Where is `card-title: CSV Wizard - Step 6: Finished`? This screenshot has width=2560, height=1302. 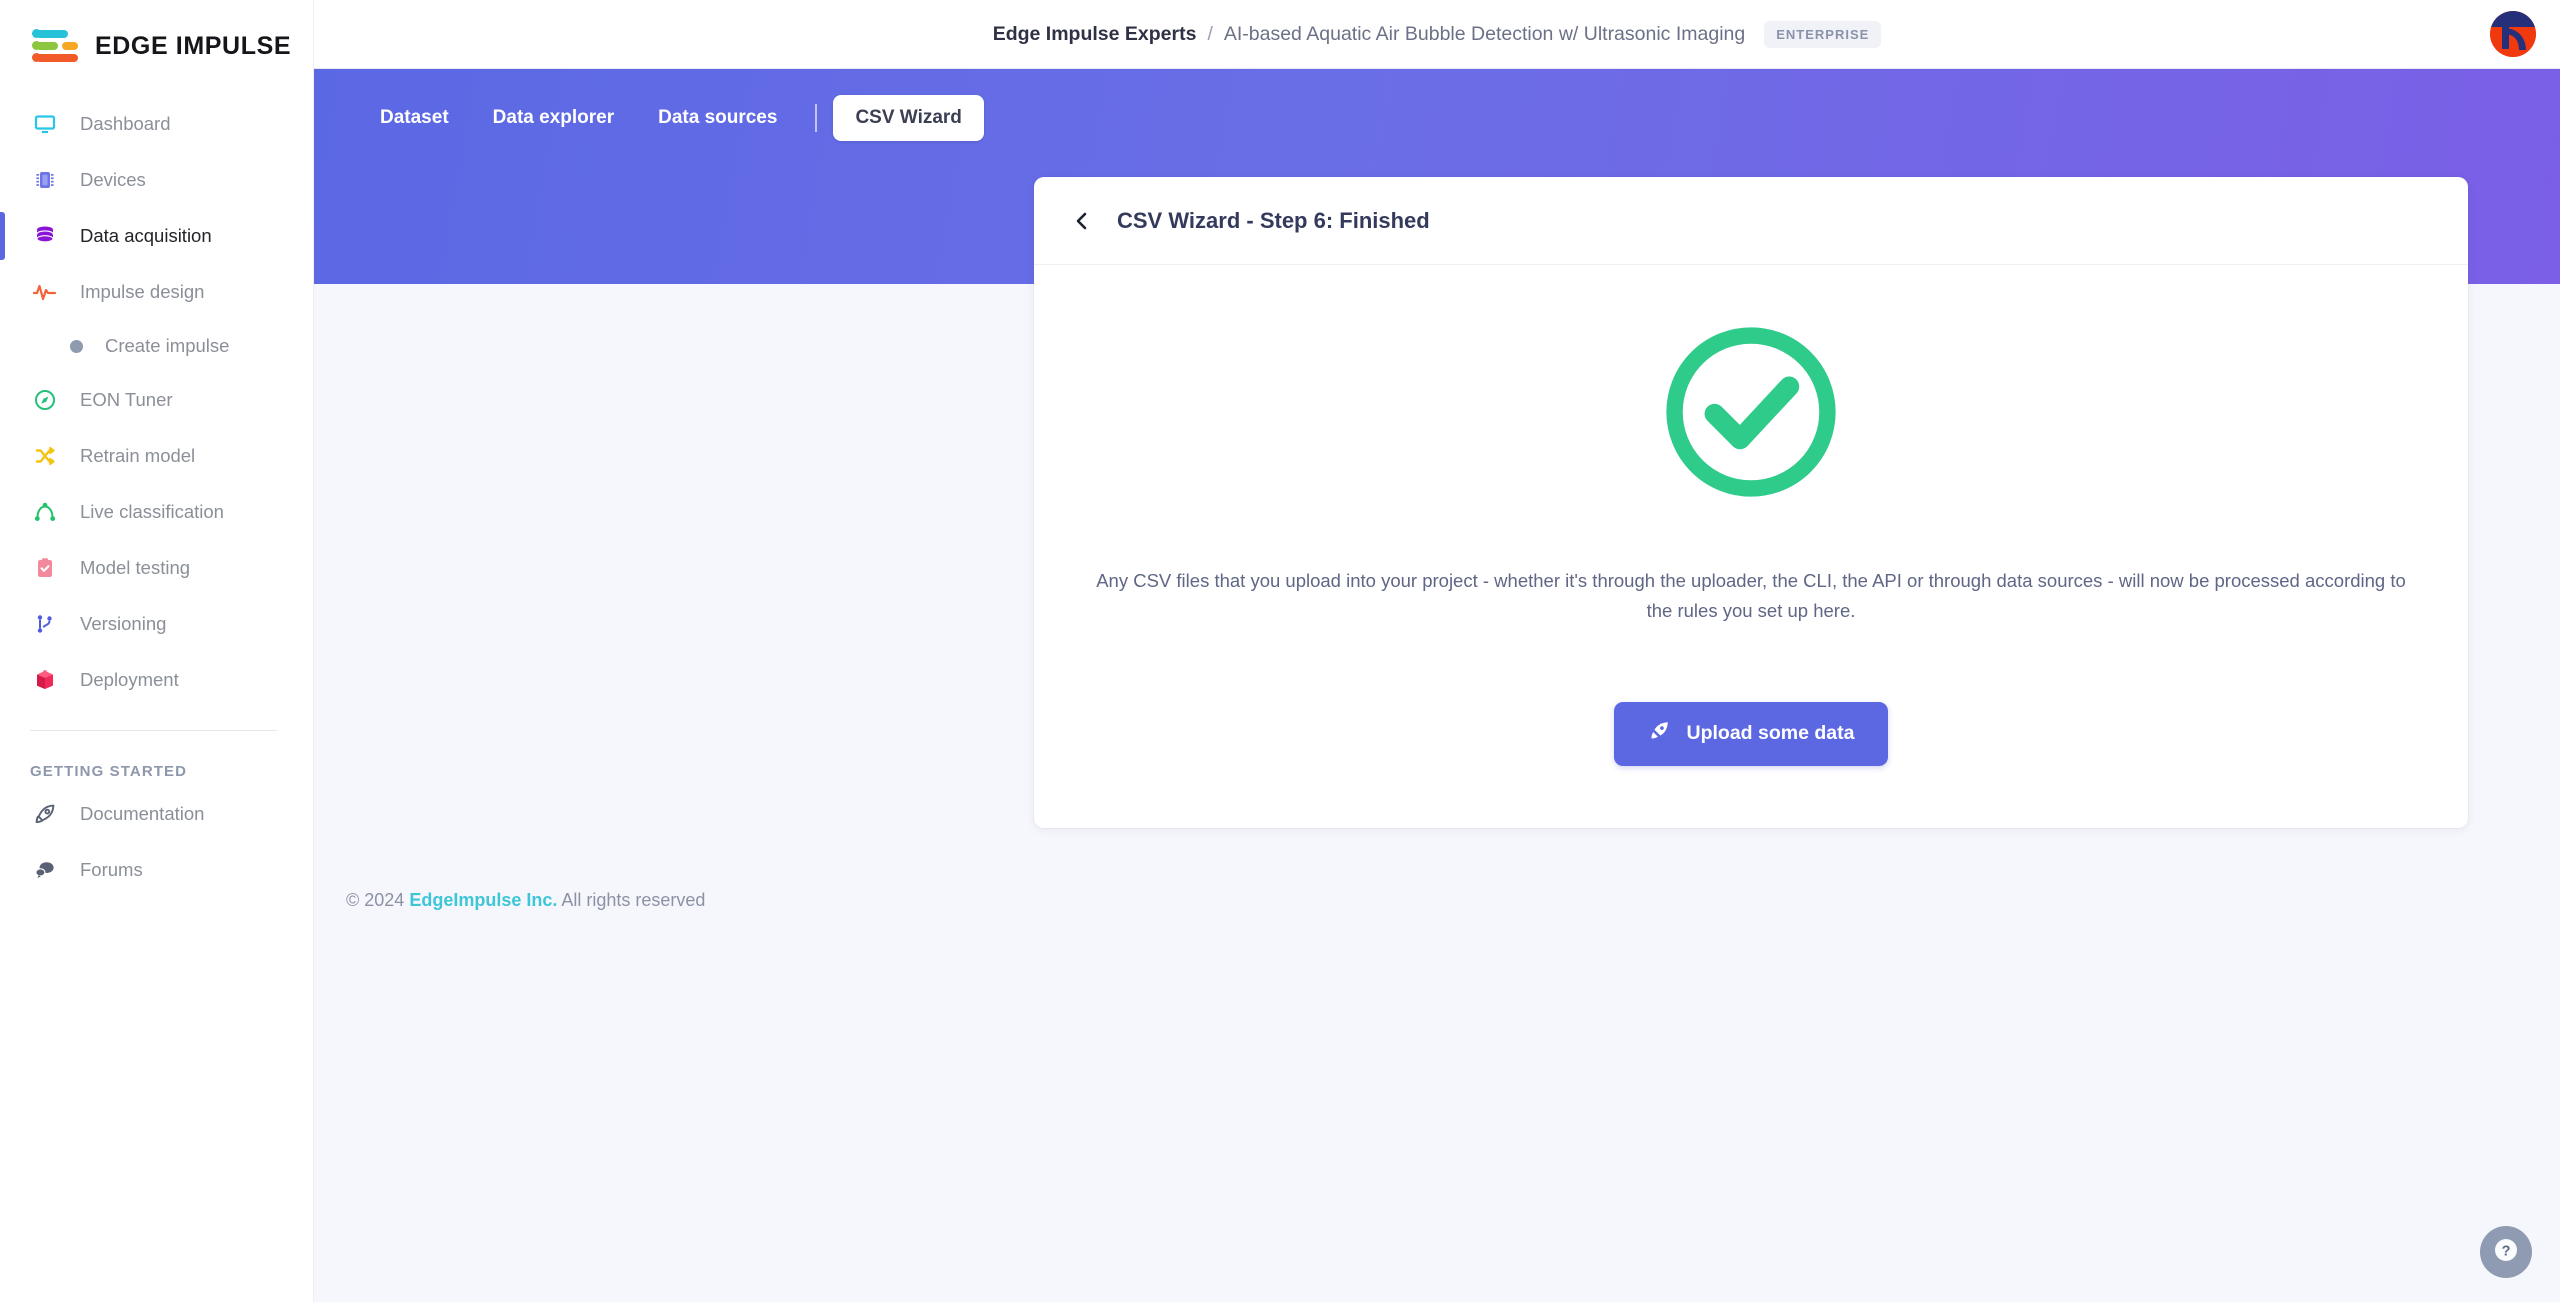
card-title: CSV Wizard - Step 6: Finished is located at coordinates (1273, 220).